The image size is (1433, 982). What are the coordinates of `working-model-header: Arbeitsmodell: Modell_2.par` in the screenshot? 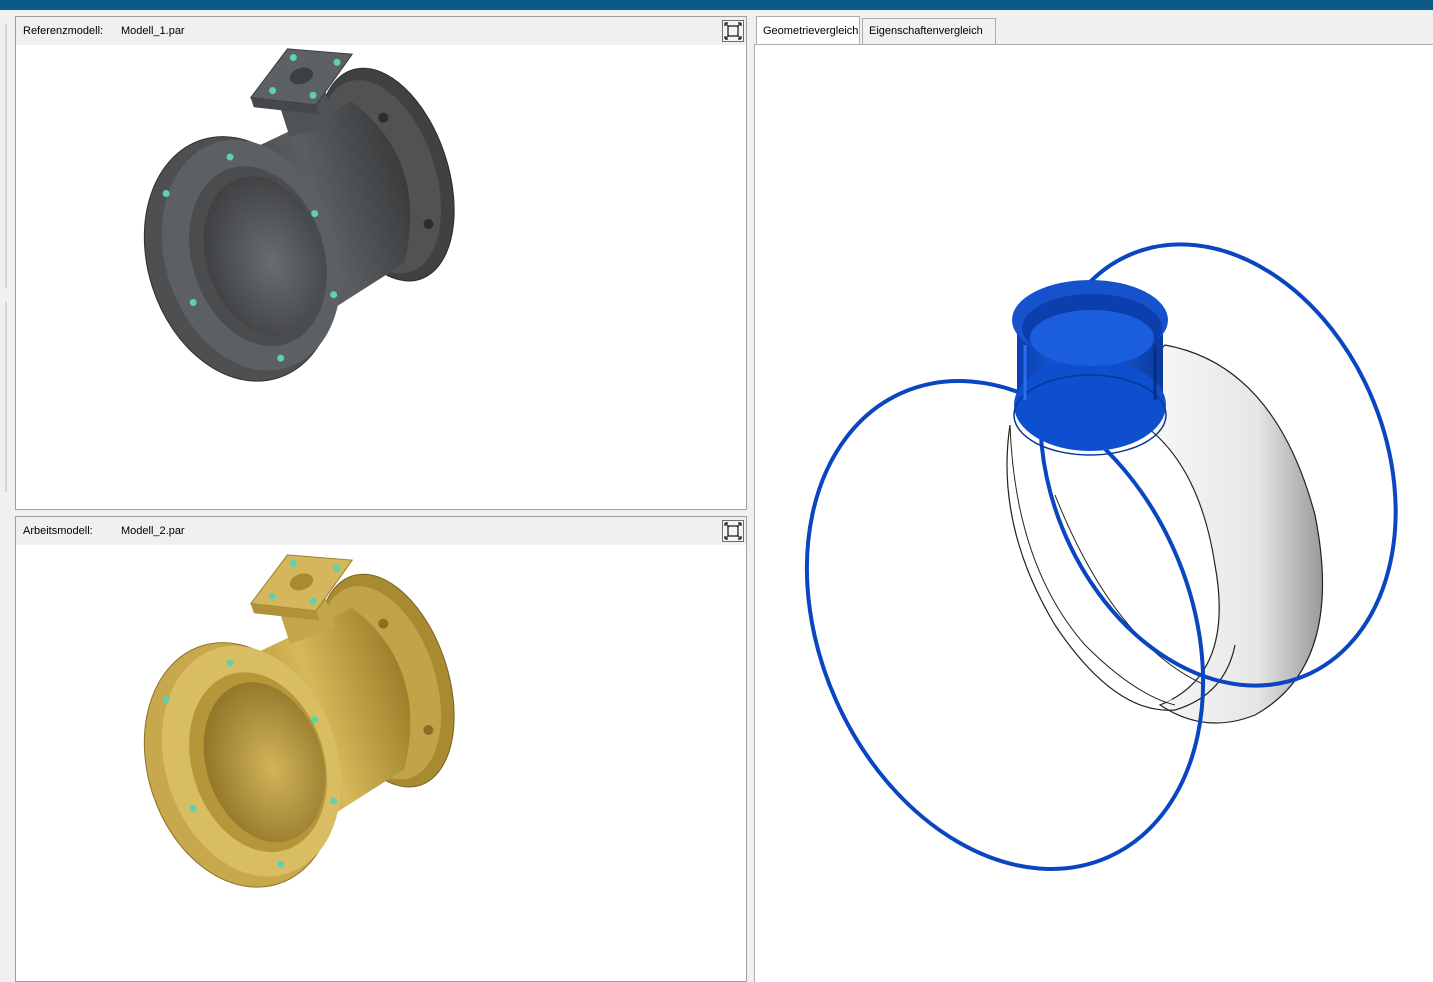 It's located at (381, 531).